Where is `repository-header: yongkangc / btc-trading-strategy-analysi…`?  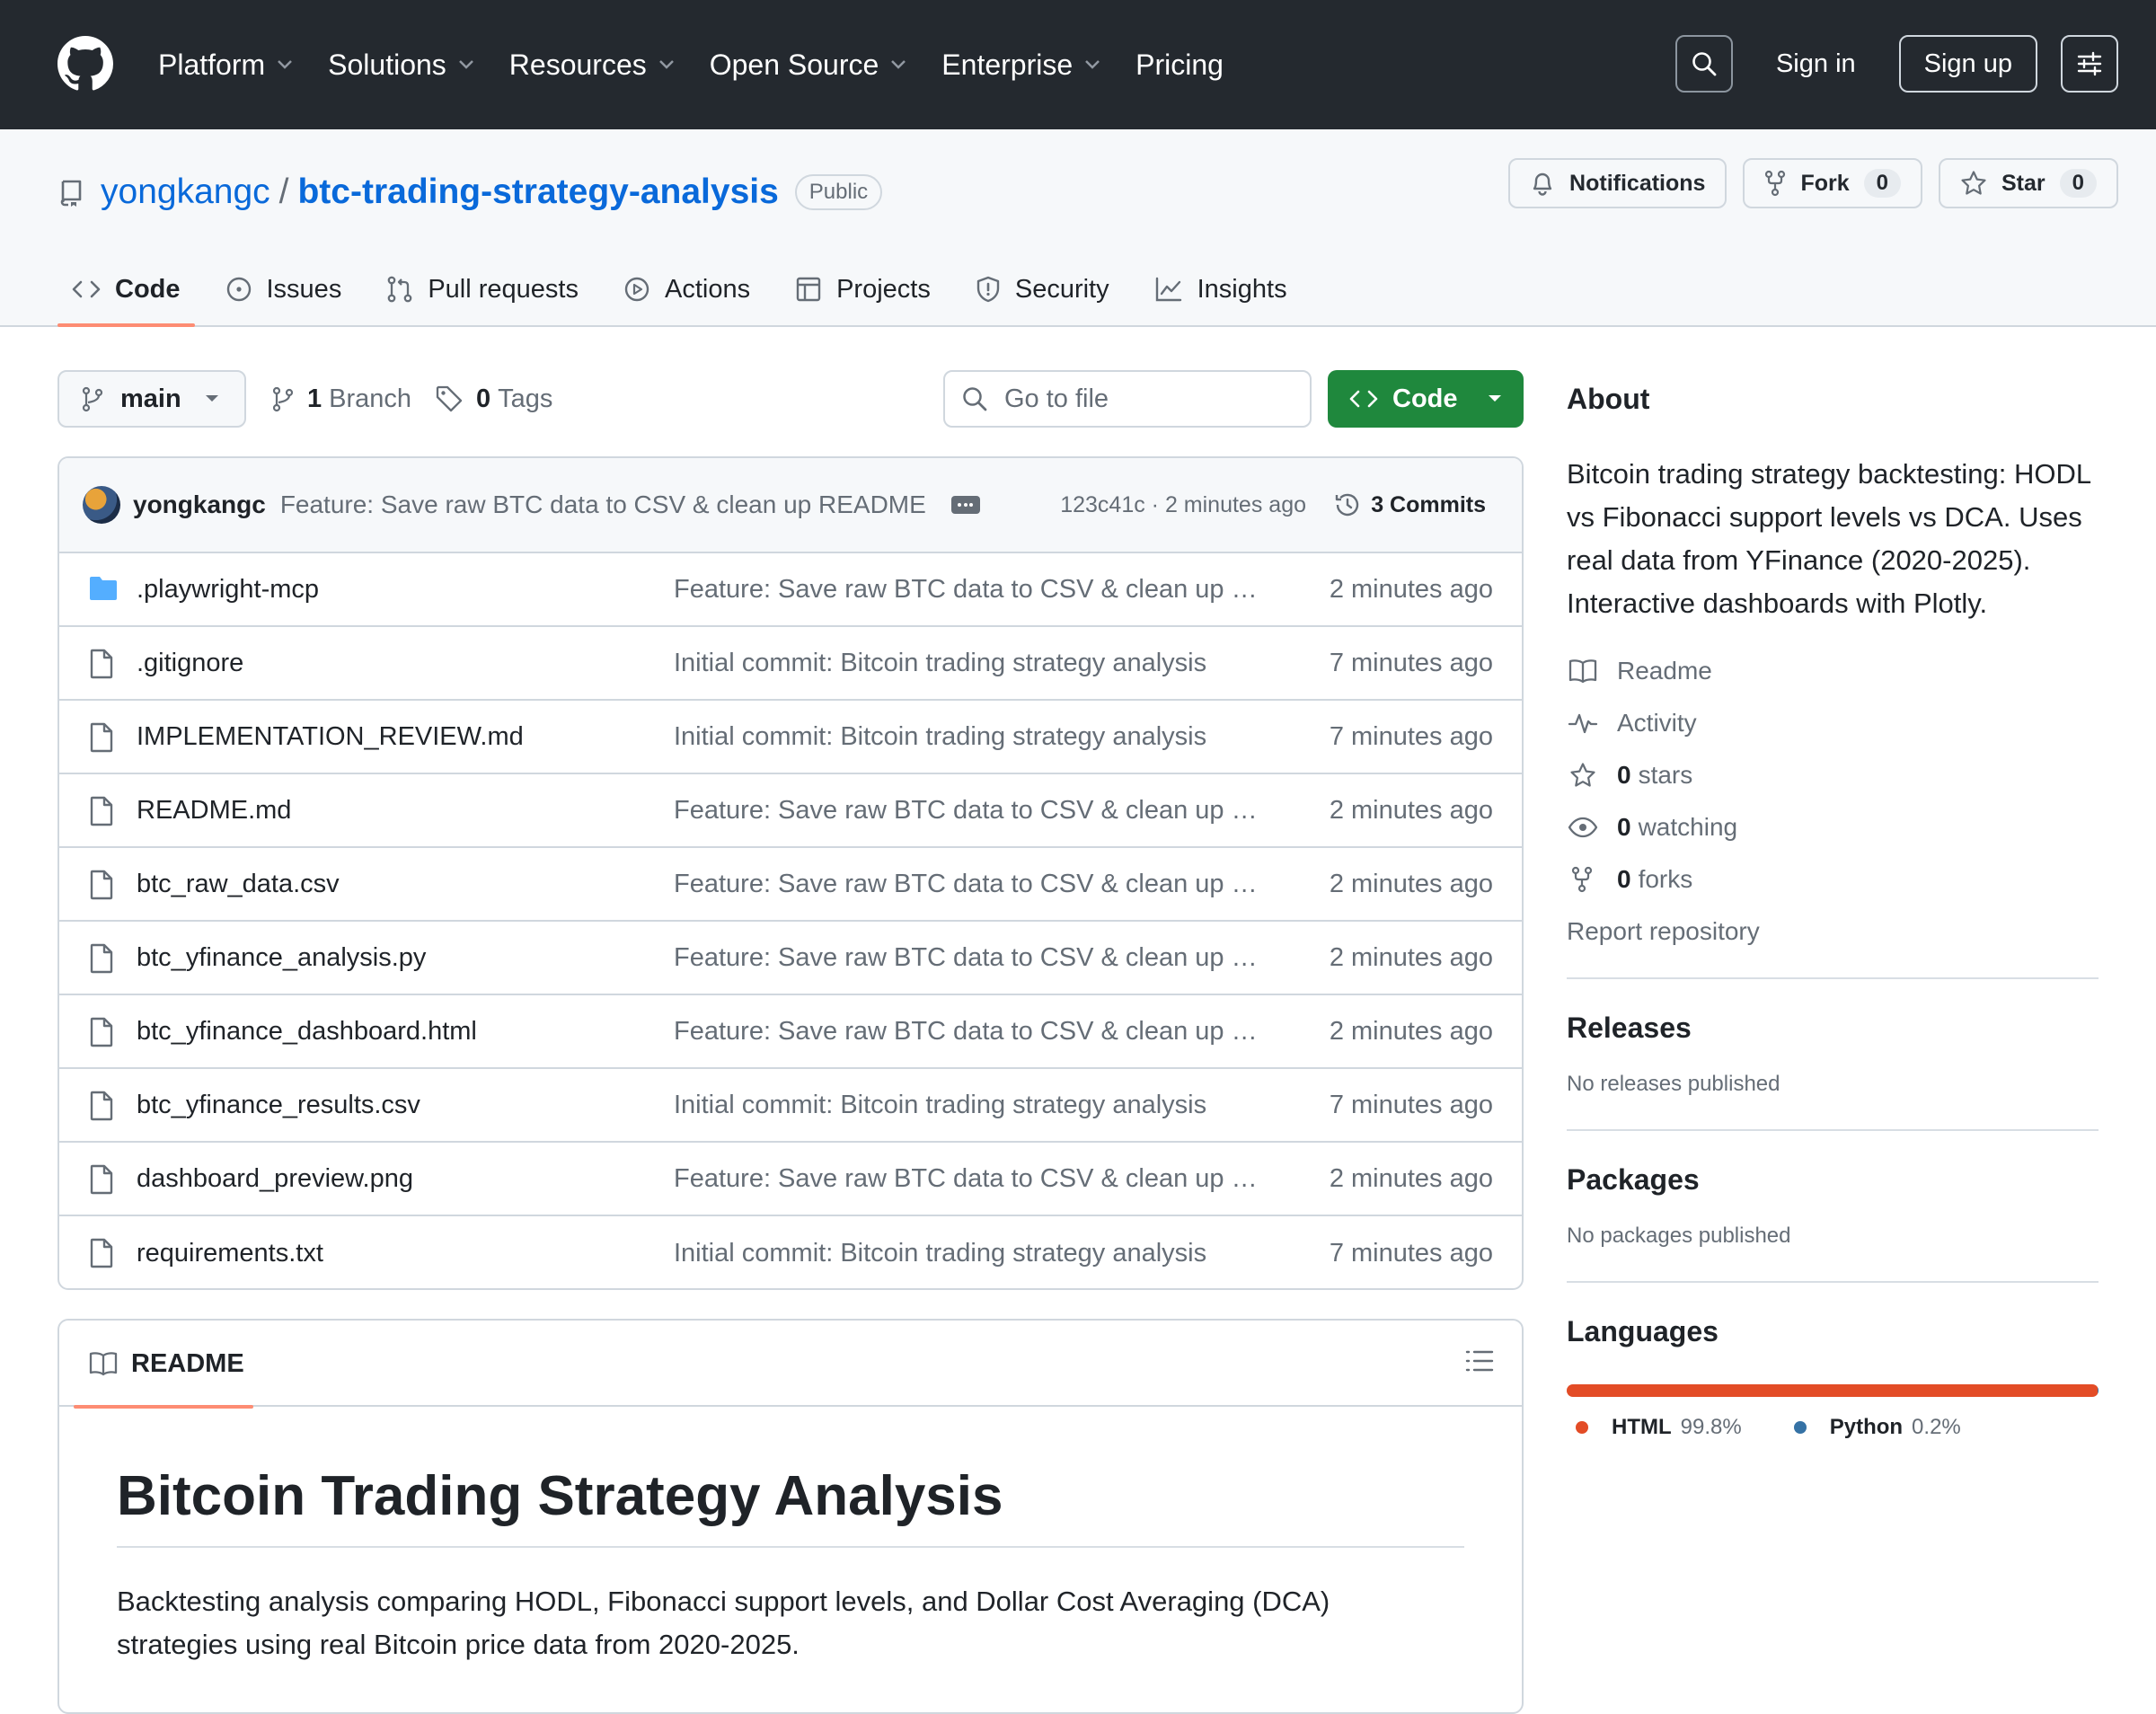 repository-header: yongkangc / btc-trading-strategy-analysi… is located at coordinates (1078, 228).